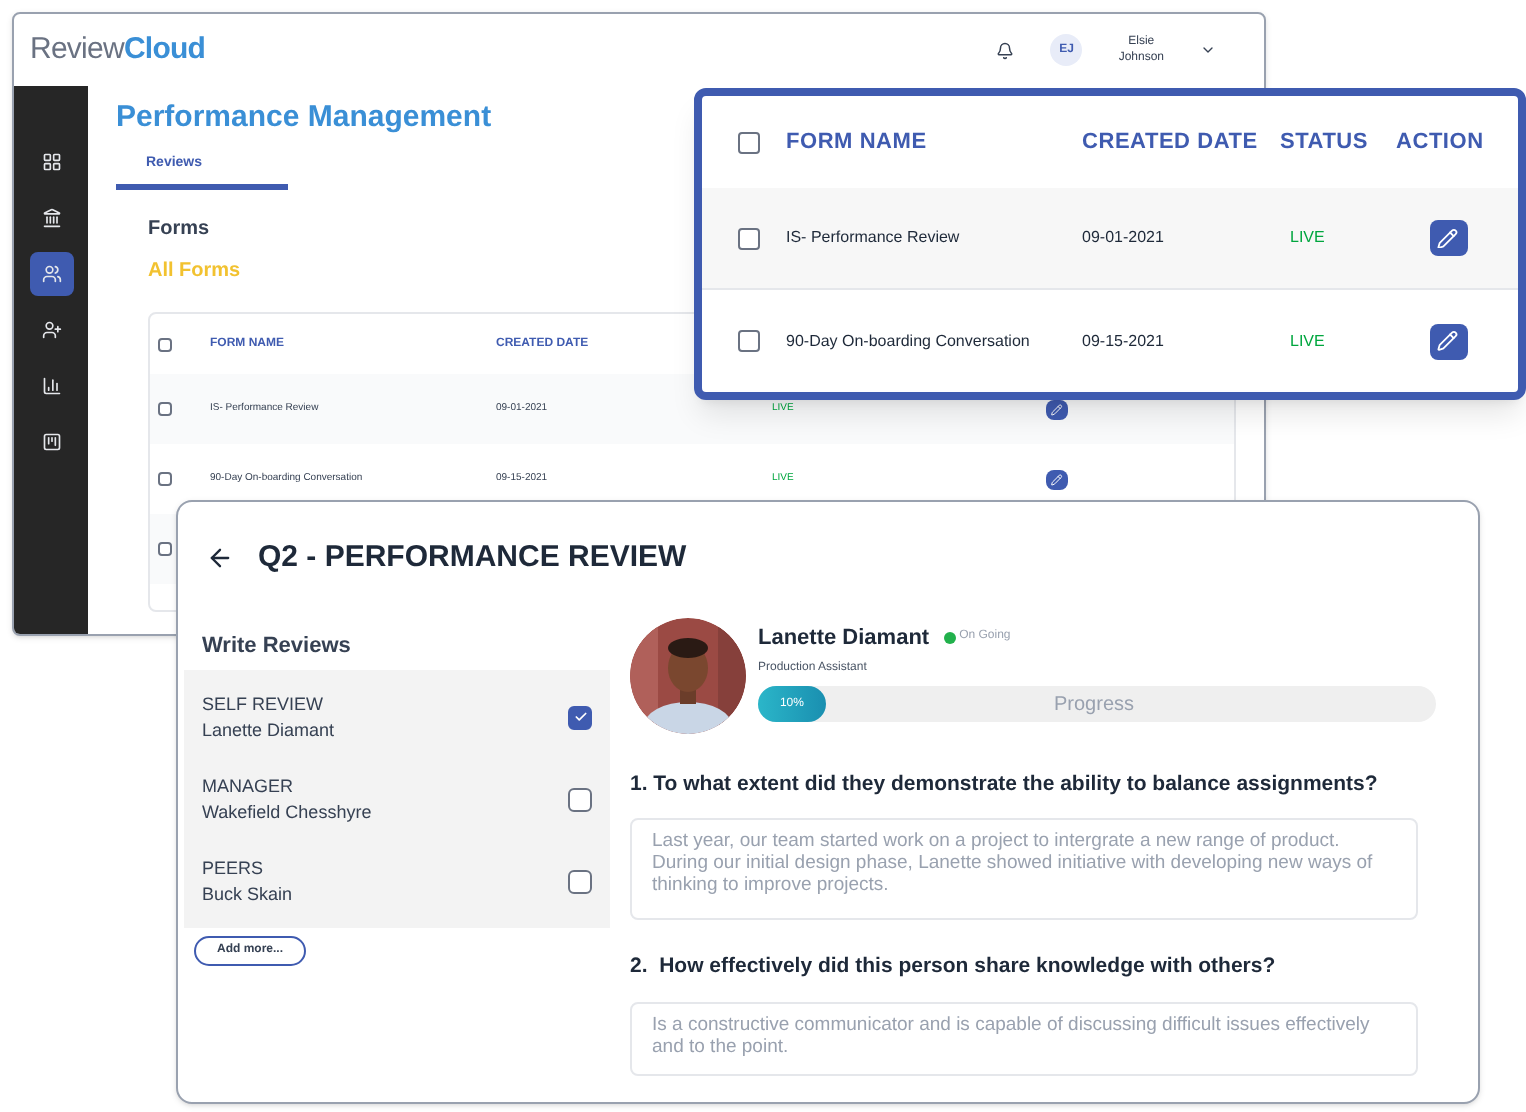  I want to click on question: 2. How effectively did this person share knowledge with others?, so click(954, 967).